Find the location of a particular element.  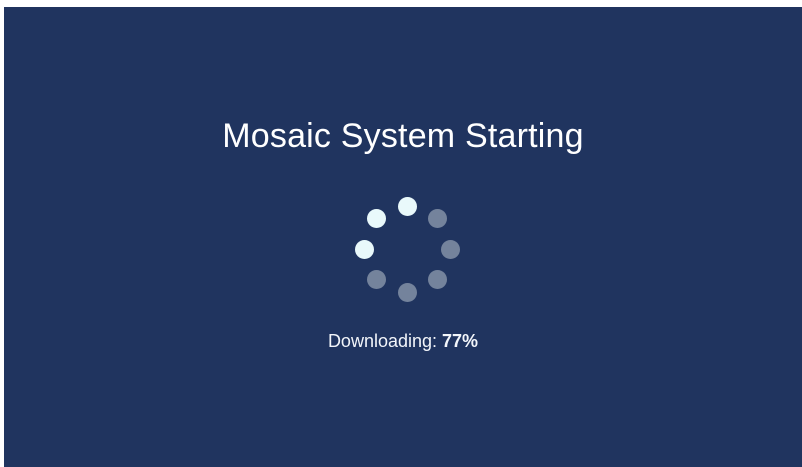

progress-percent: 77% is located at coordinates (460, 341).